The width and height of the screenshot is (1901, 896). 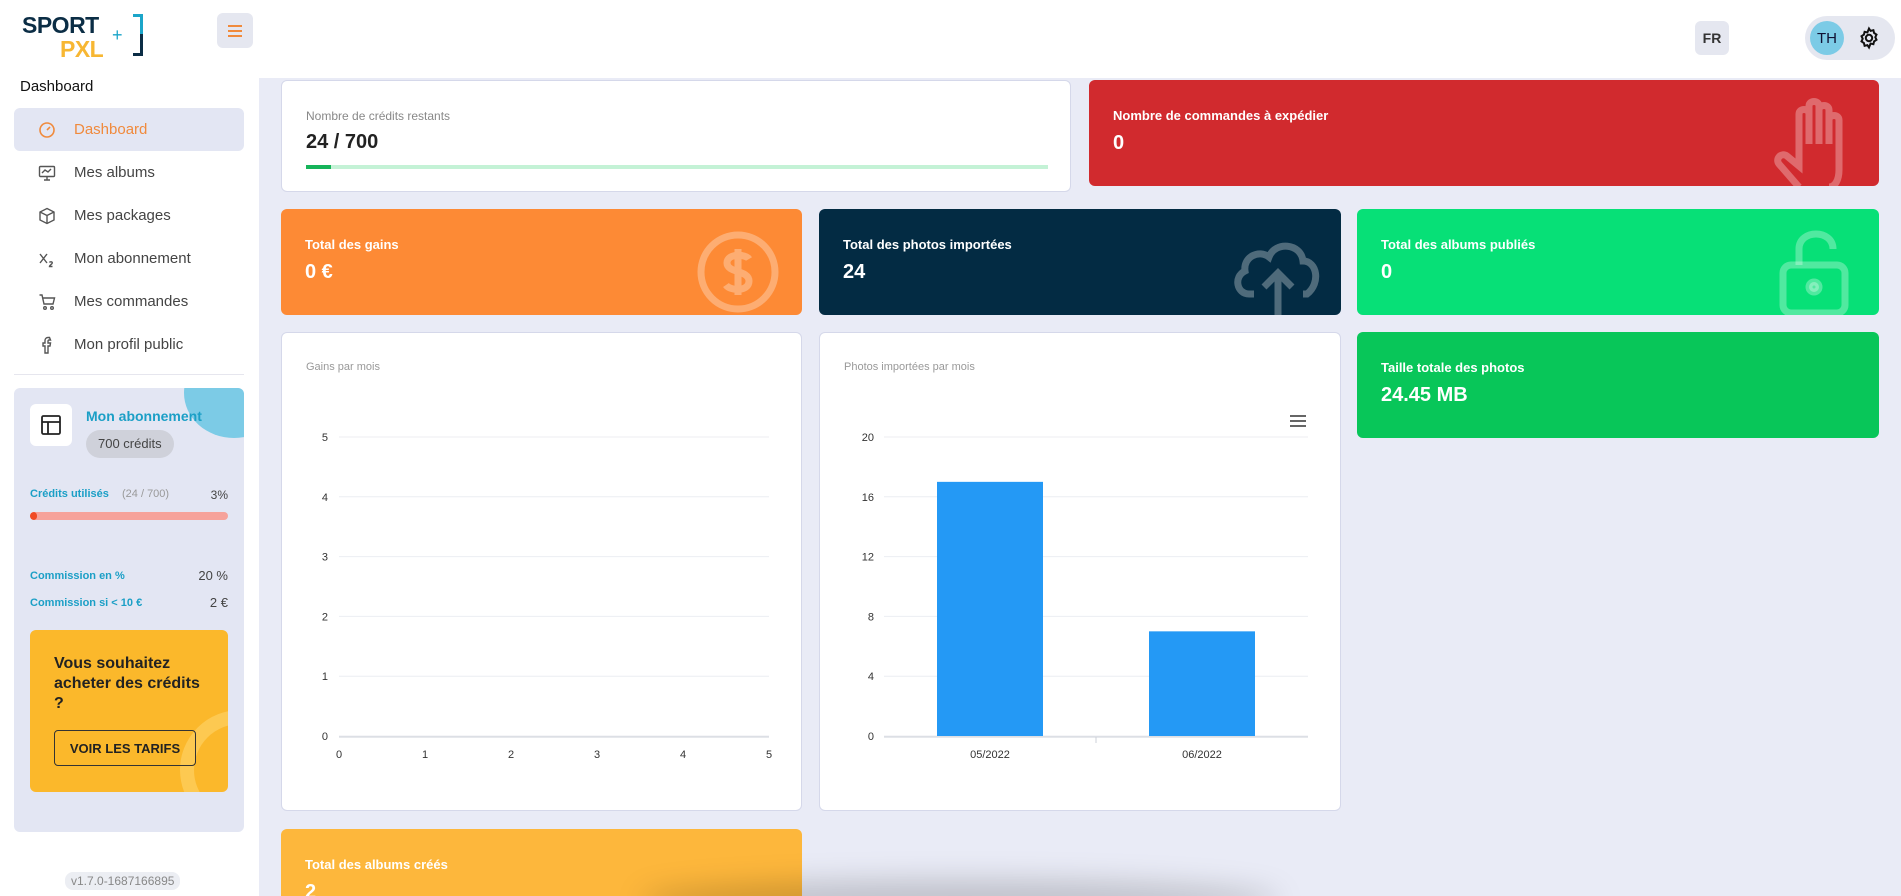 I want to click on sidebar-item-label: Dashboard, so click(x=111, y=129).